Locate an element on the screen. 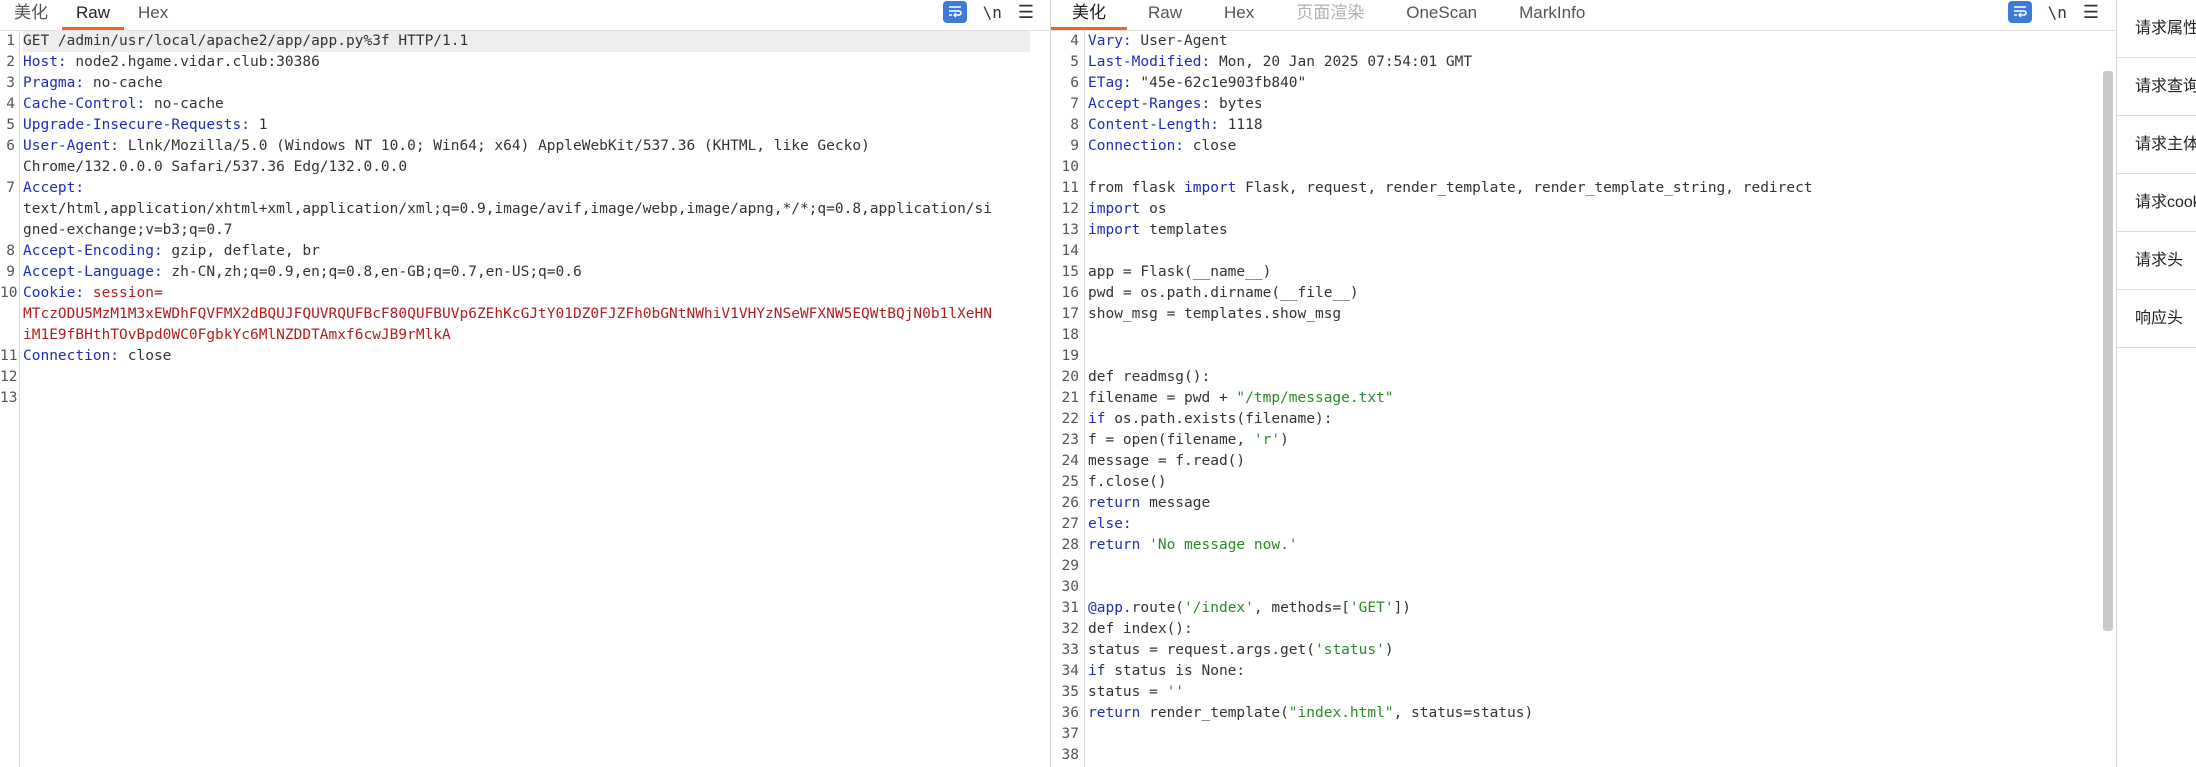 This screenshot has height=767, width=2196. code-token: User-Agent is located at coordinates (1184, 41).